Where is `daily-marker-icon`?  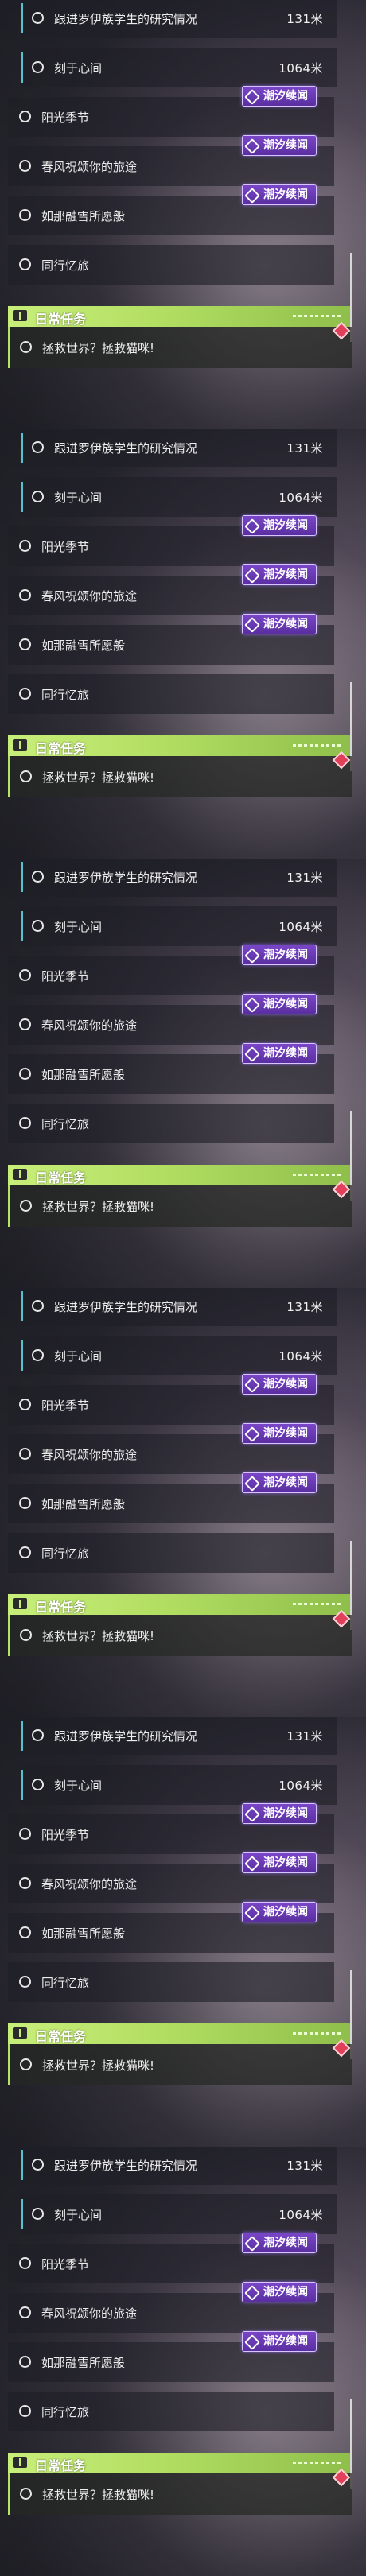 daily-marker-icon is located at coordinates (26, 2494).